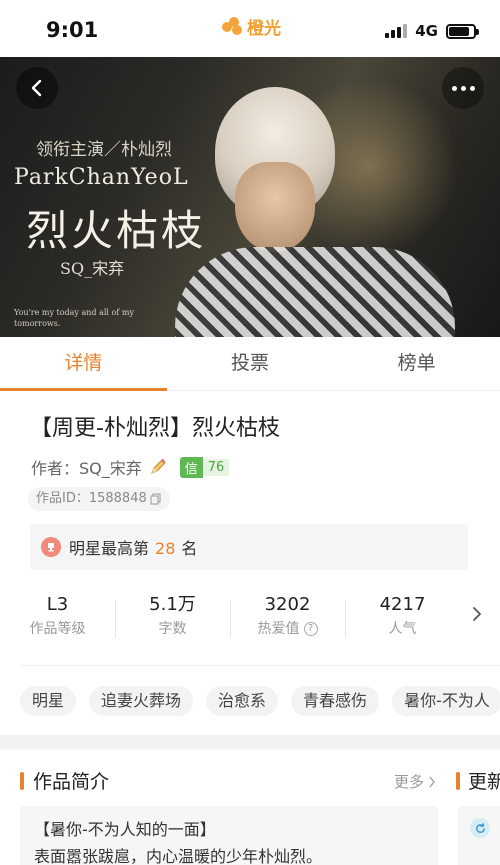 The image size is (500, 865). I want to click on intro-text-box: 【暑你-不为人知的一面】 表面嚣张跋扈，内心温暖的少年朴灿烈。, so click(229, 835).